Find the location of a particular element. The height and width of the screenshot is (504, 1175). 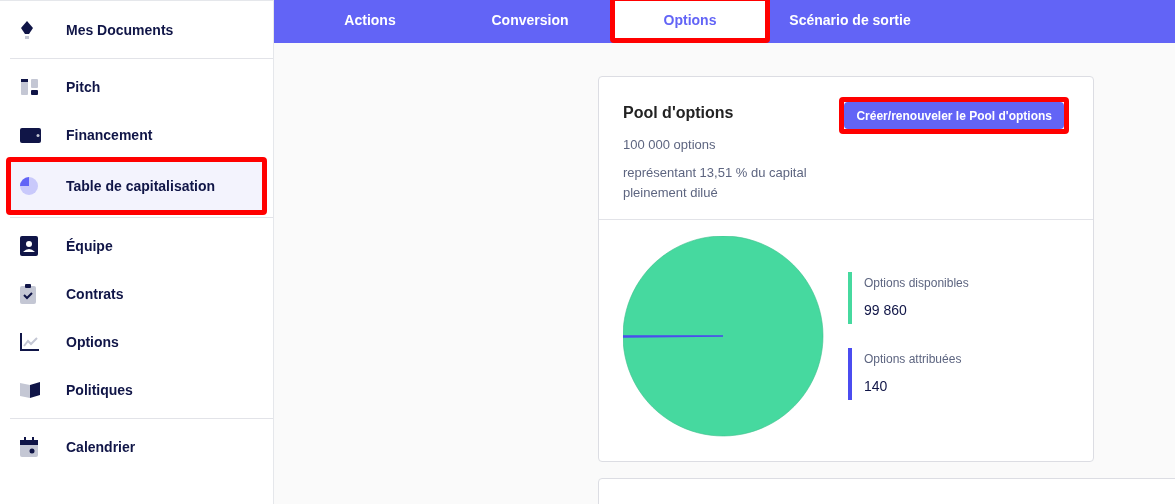

clipboard-check-icon is located at coordinates (28, 294).